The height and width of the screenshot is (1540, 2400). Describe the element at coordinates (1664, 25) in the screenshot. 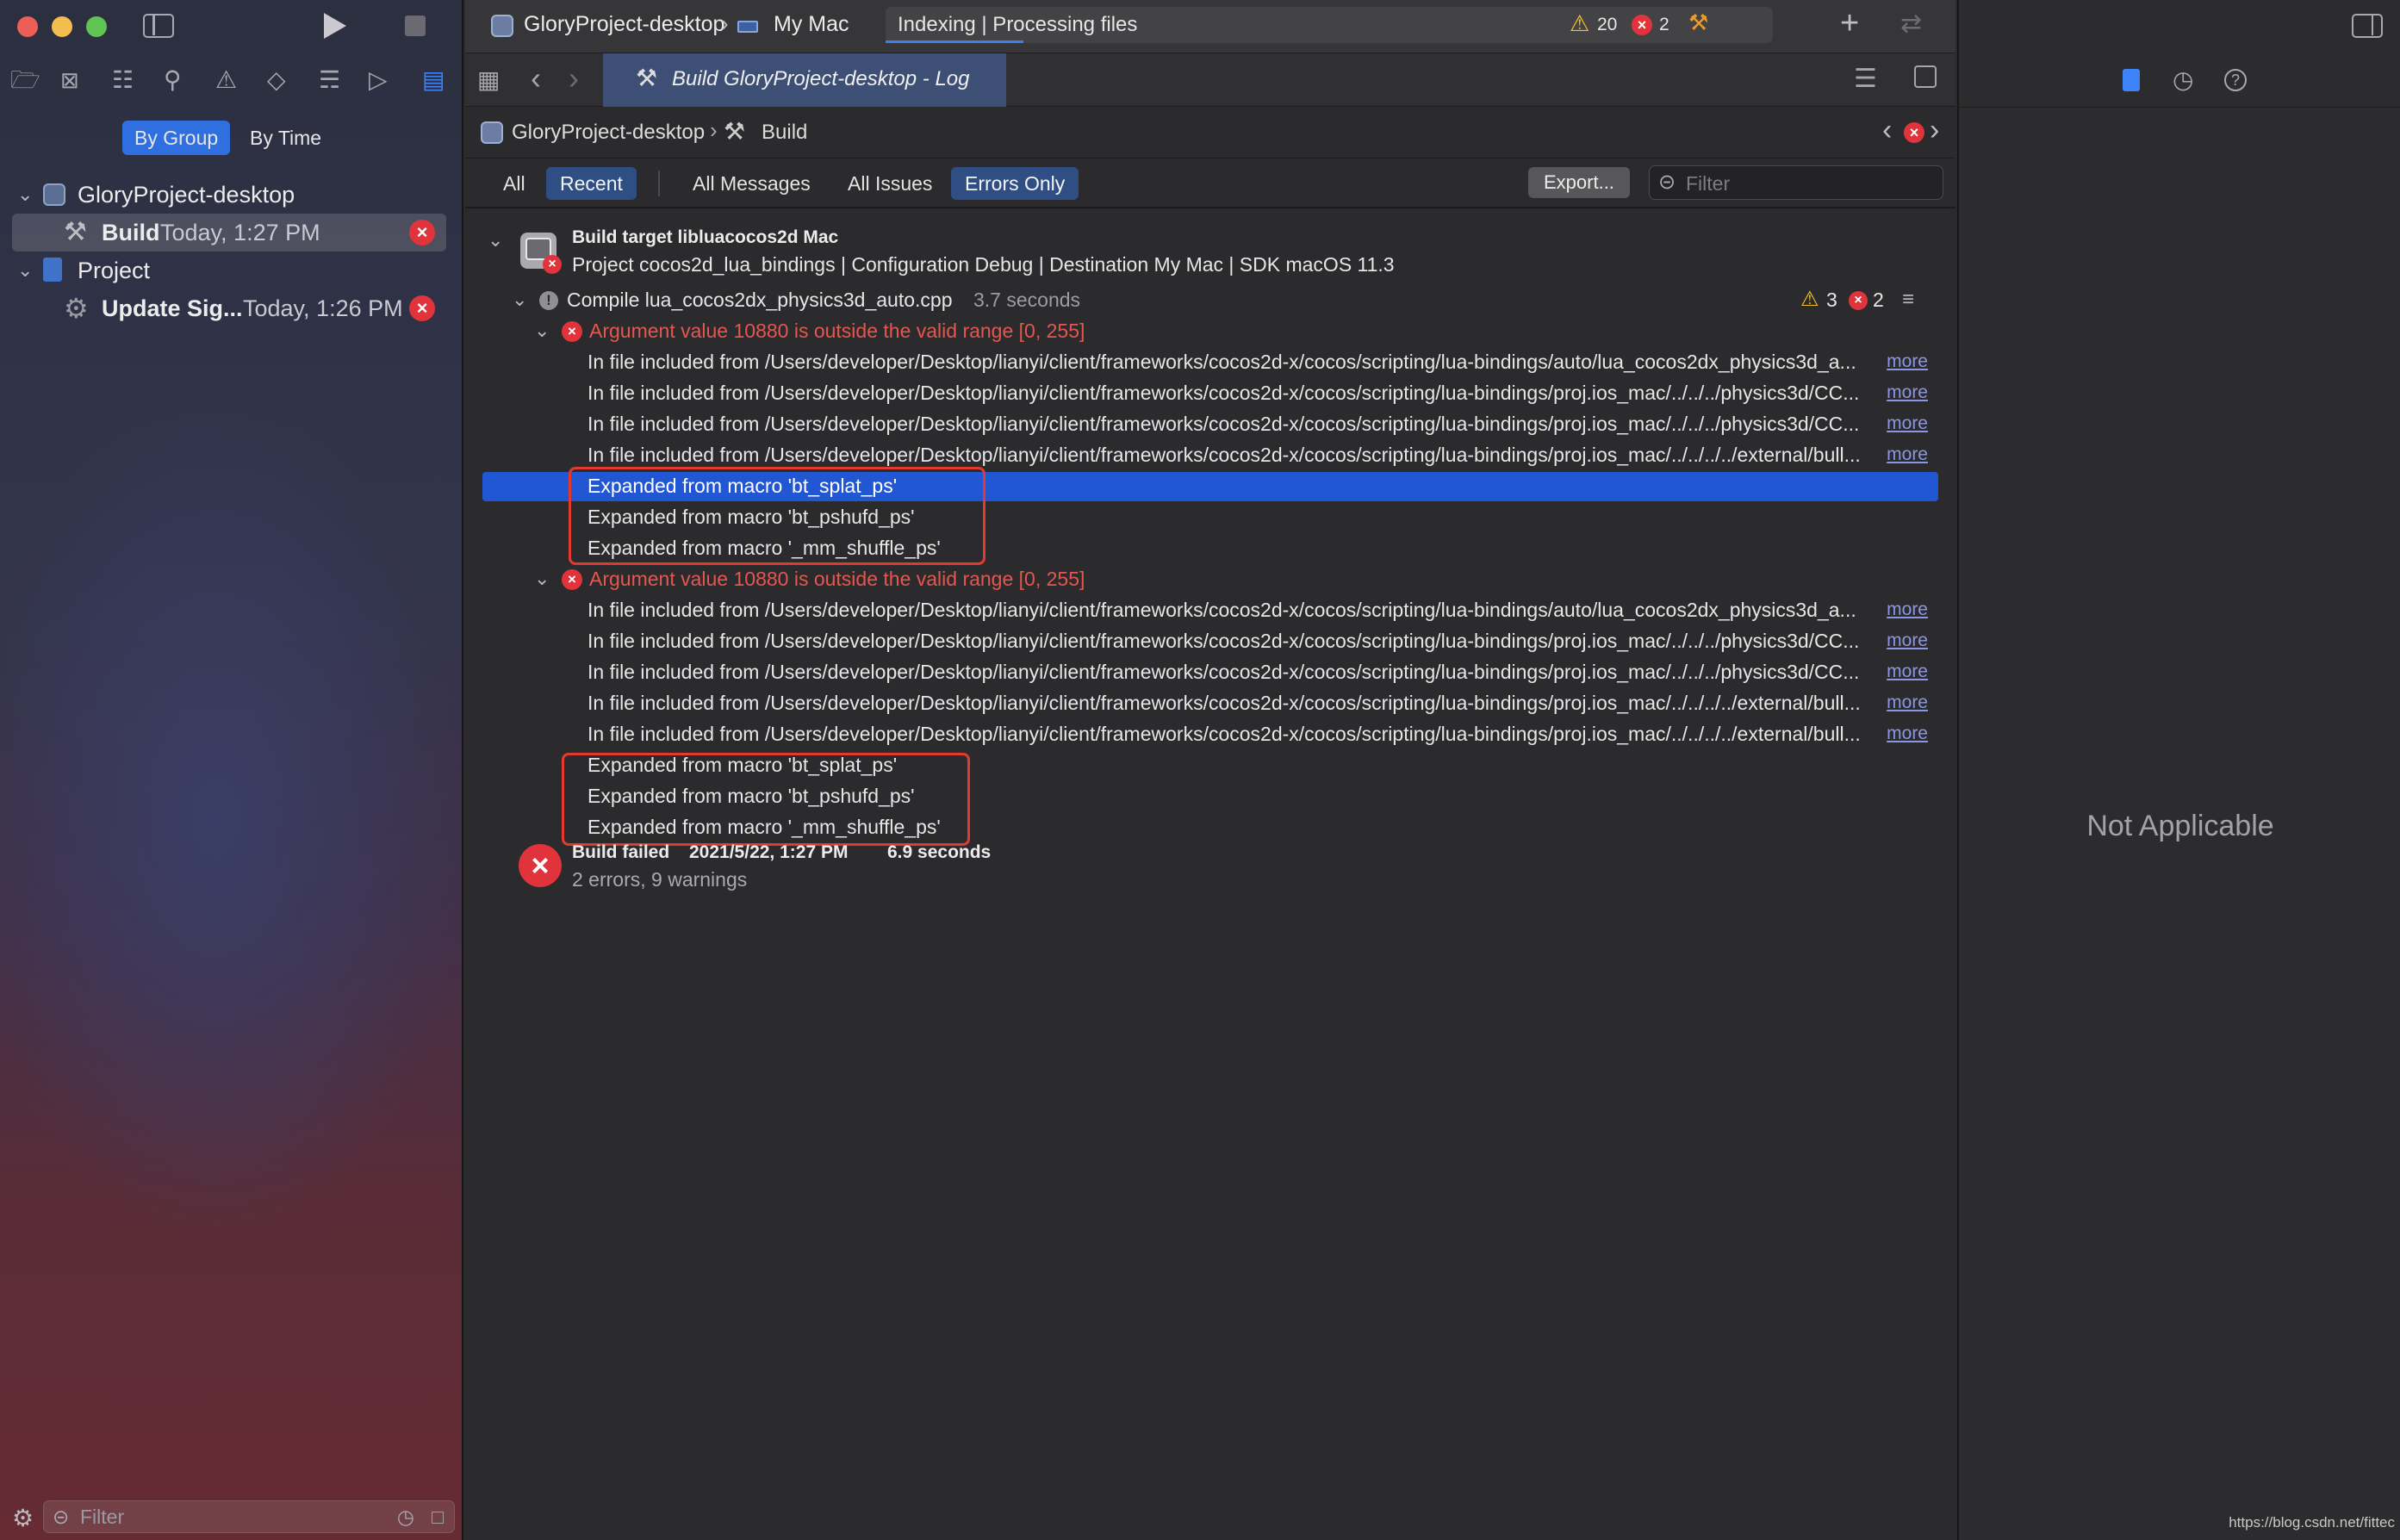

I see `error-count: 2` at that location.